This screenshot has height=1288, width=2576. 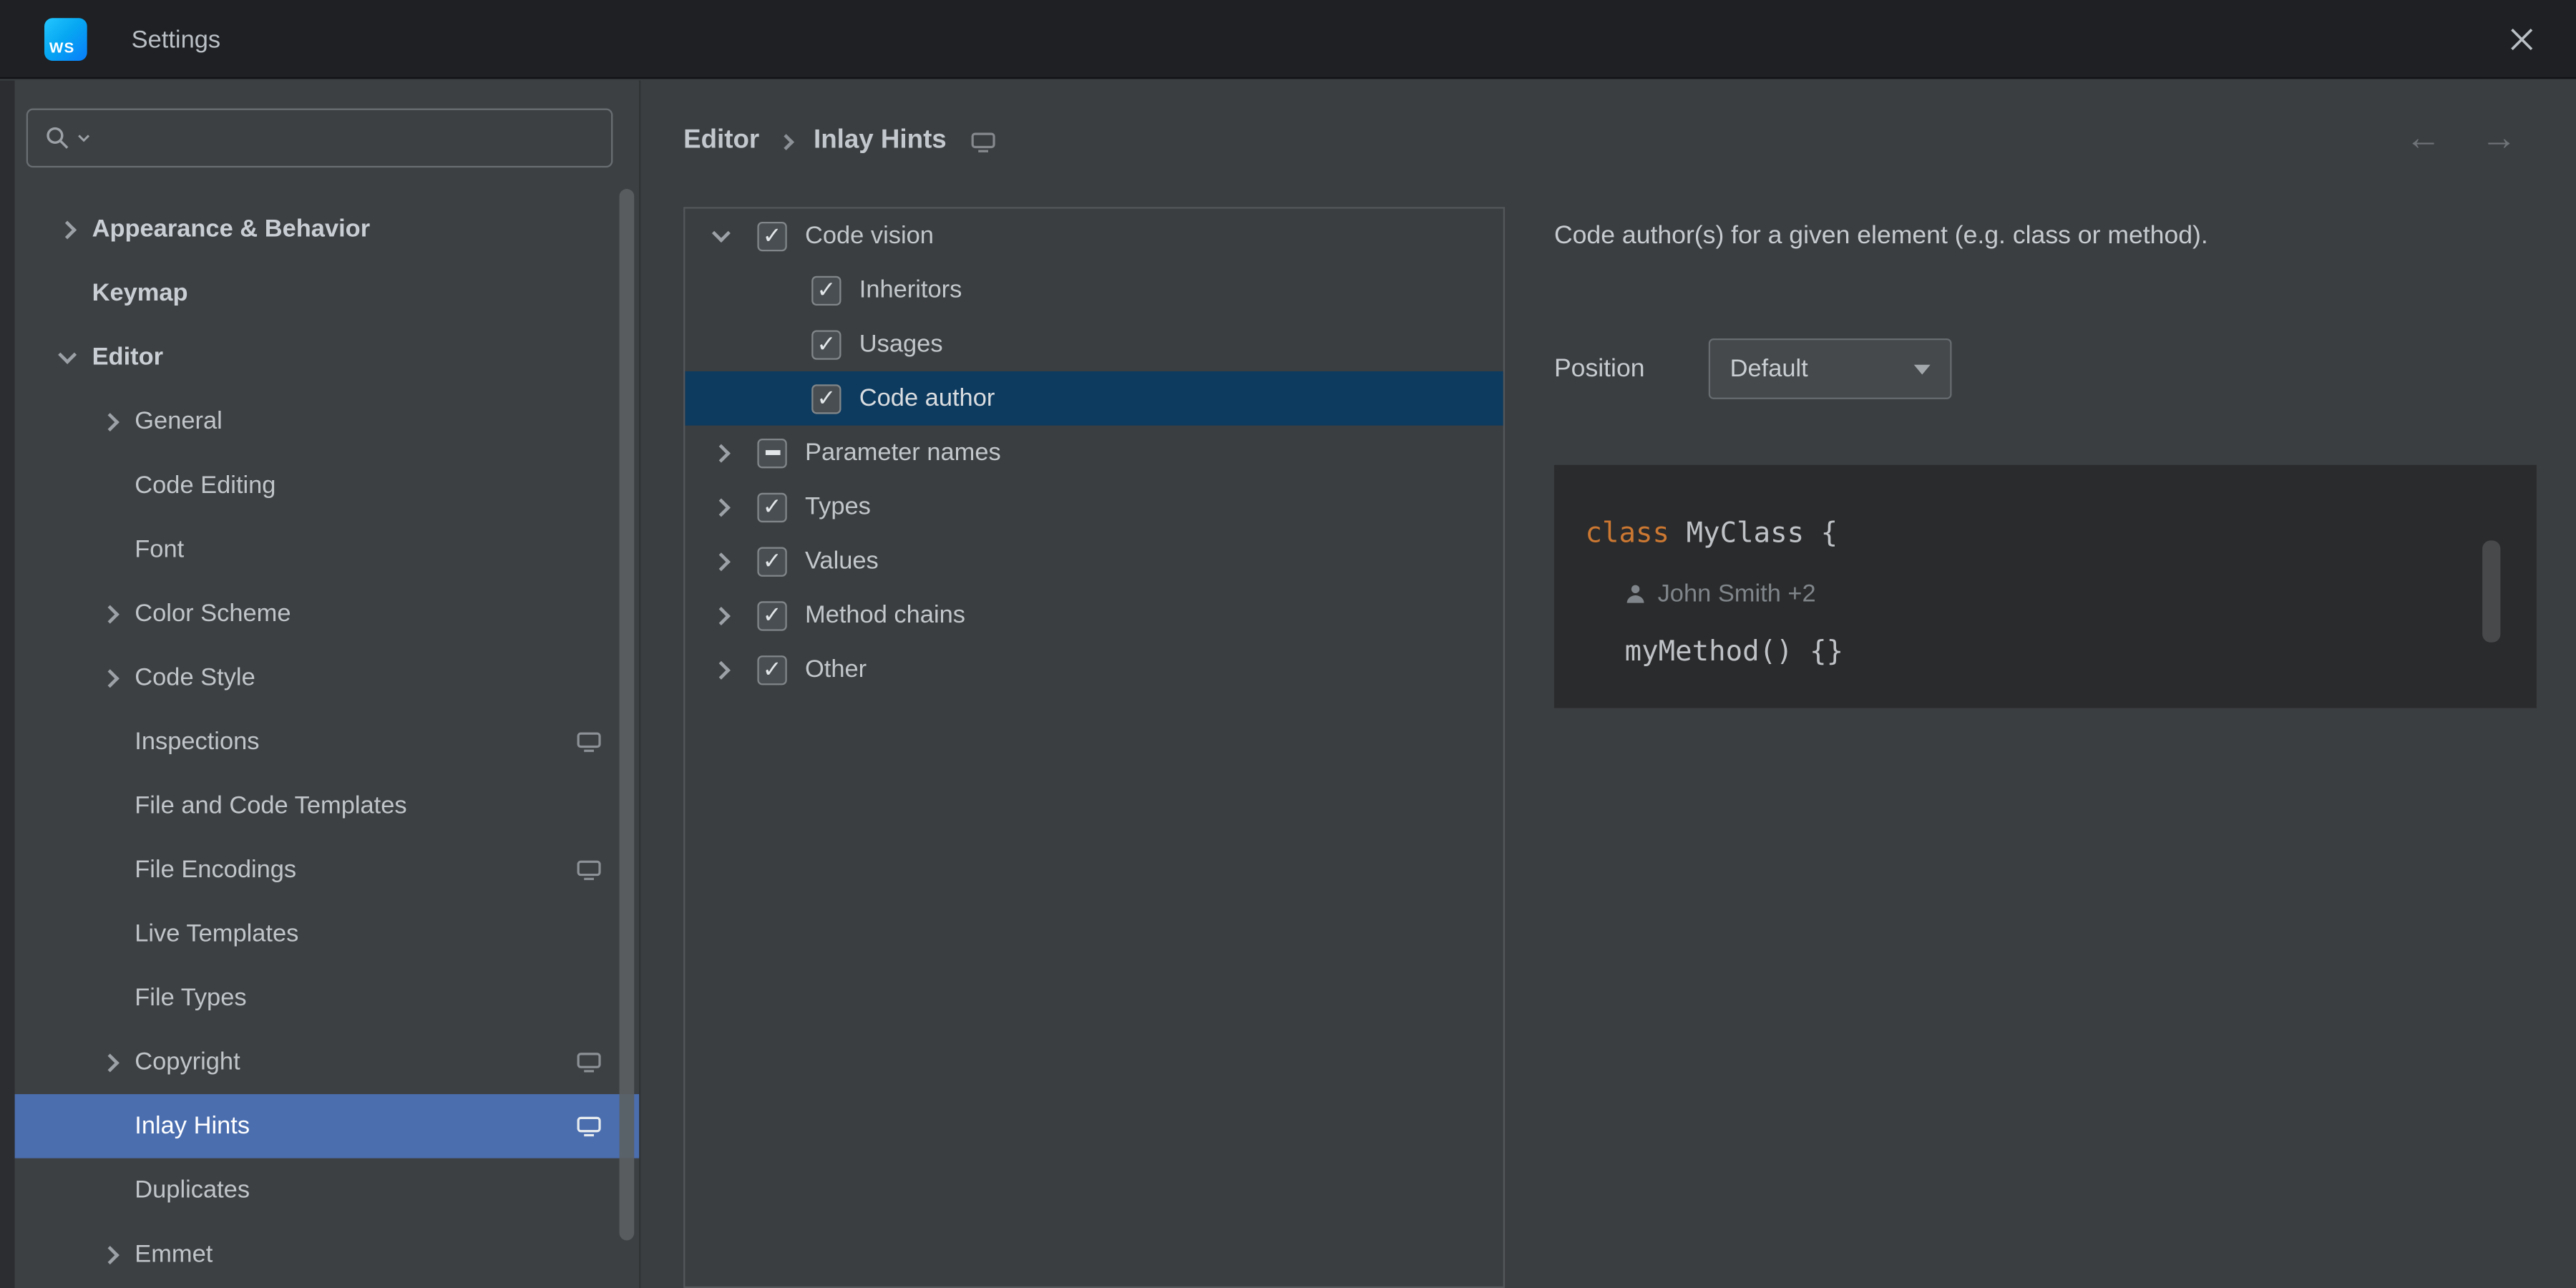 I want to click on person-icon, so click(x=1635, y=593).